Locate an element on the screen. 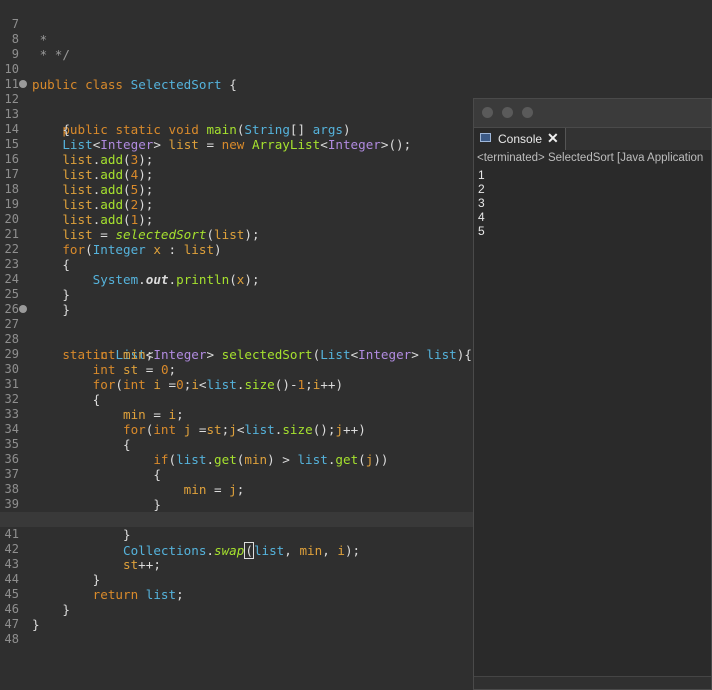 The height and width of the screenshot is (690, 712). code-line: 11 is located at coordinates (356, 76).